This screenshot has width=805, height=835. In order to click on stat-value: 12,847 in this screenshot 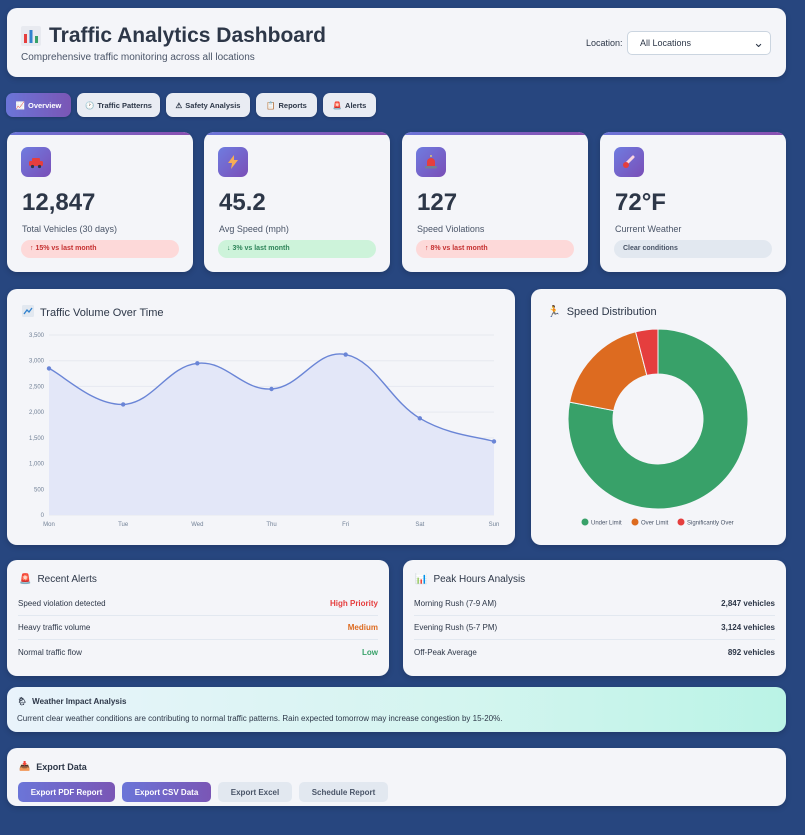, I will do `click(59, 202)`.